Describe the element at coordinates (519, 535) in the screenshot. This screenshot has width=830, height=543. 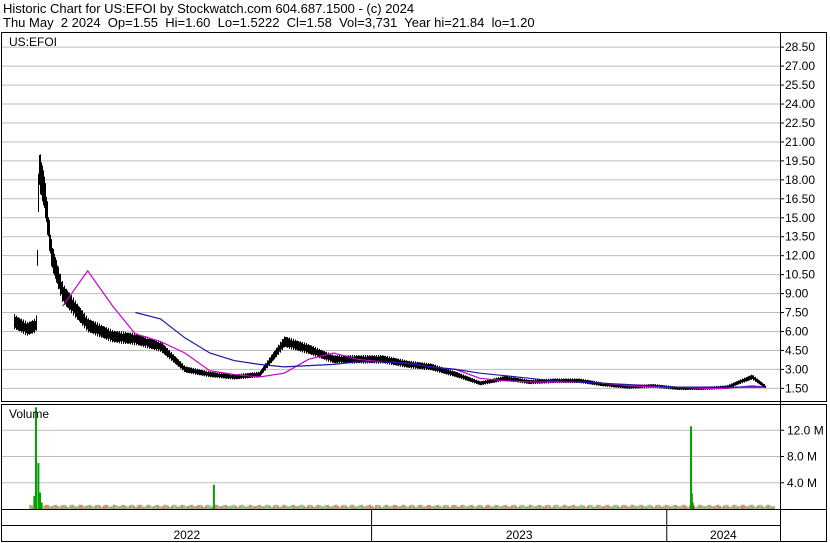
I see `year-label: 2023` at that location.